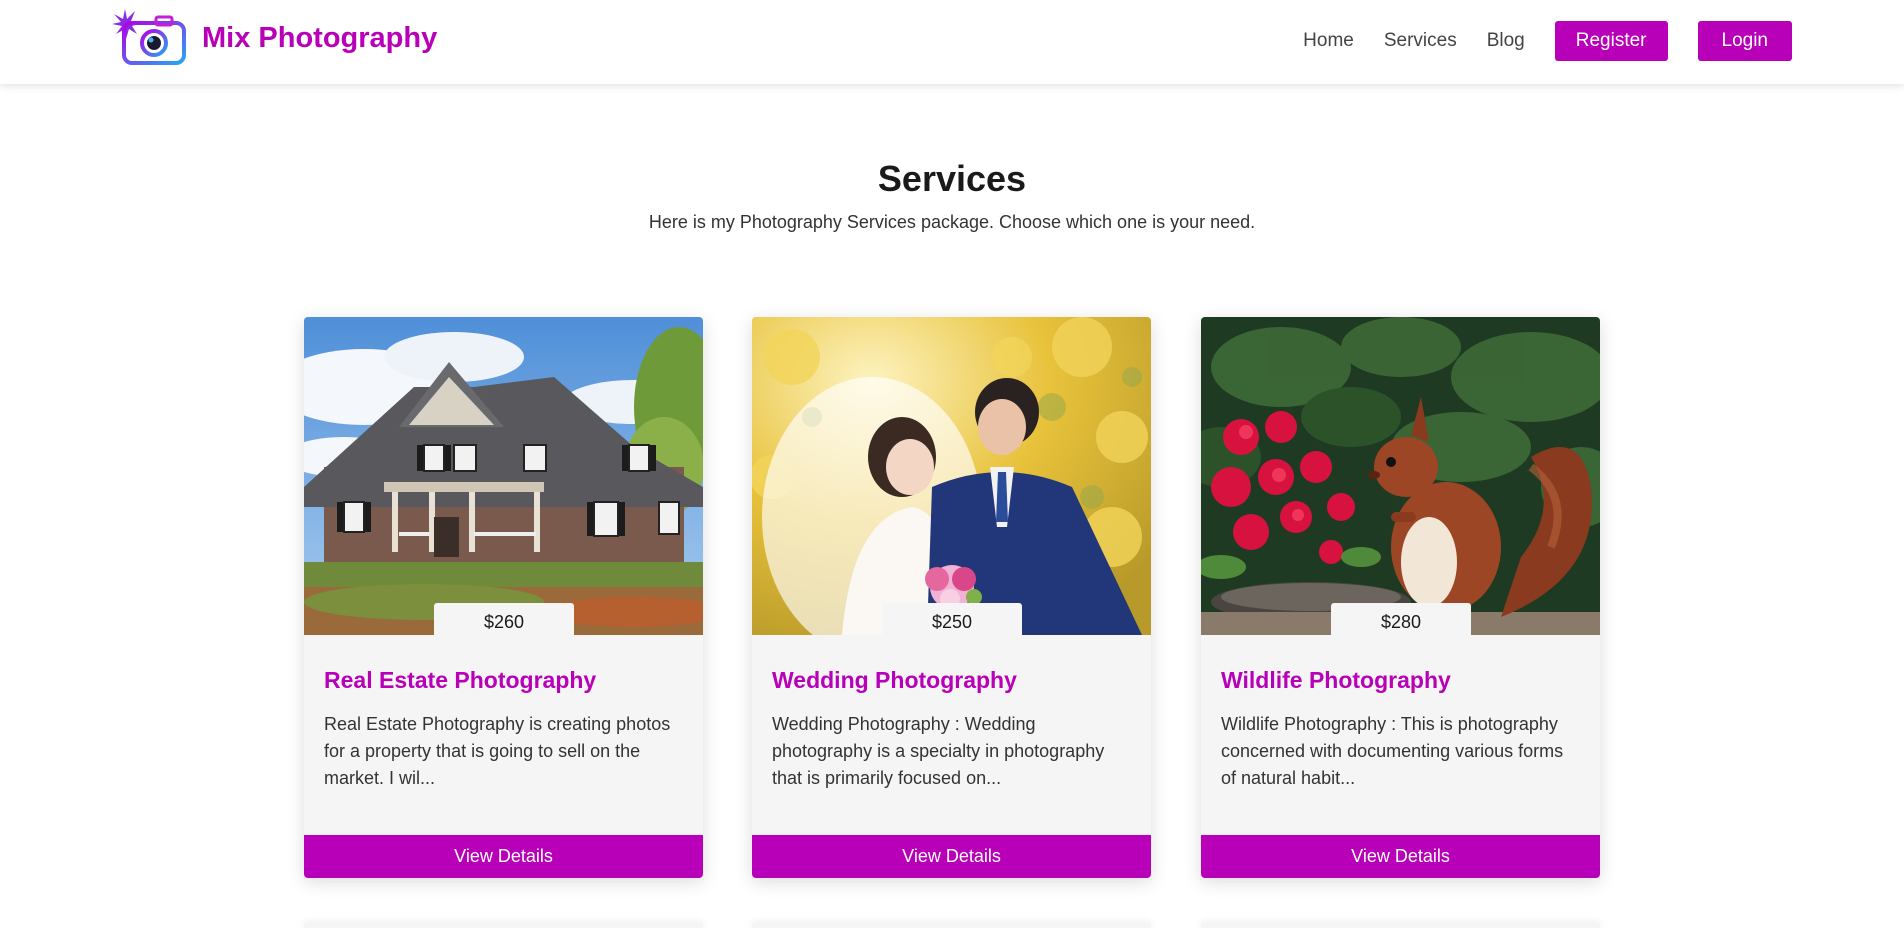  What do you see at coordinates (460, 680) in the screenshot?
I see `card-title: Real Estate Photography` at bounding box center [460, 680].